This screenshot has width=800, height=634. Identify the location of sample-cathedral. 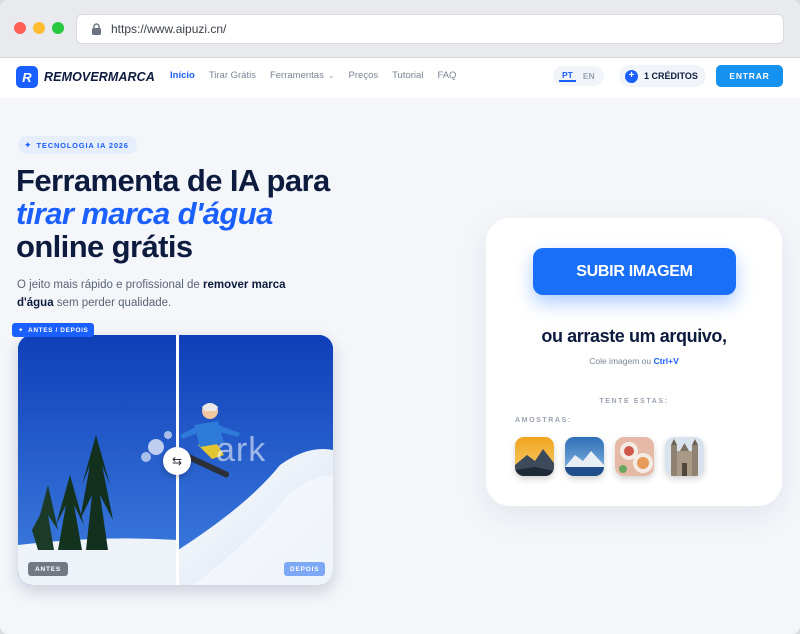
(684, 456).